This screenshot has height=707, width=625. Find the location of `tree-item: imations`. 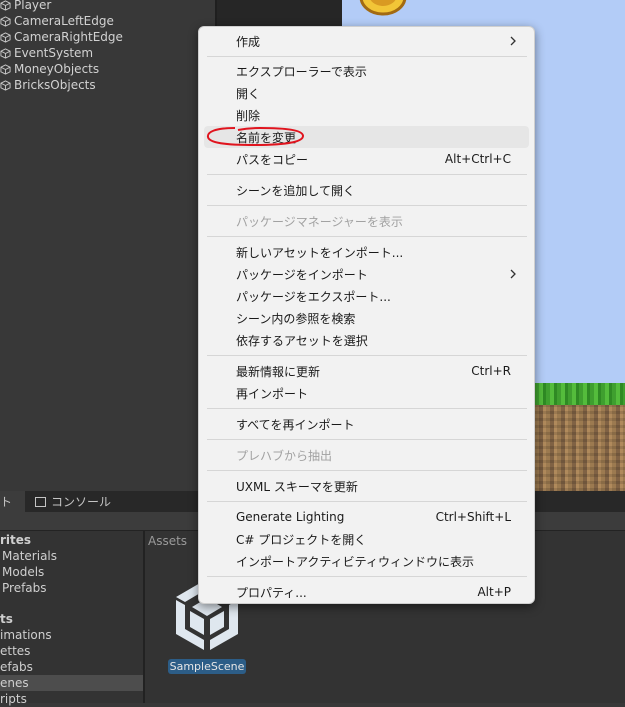

tree-item: imations is located at coordinates (26, 635).